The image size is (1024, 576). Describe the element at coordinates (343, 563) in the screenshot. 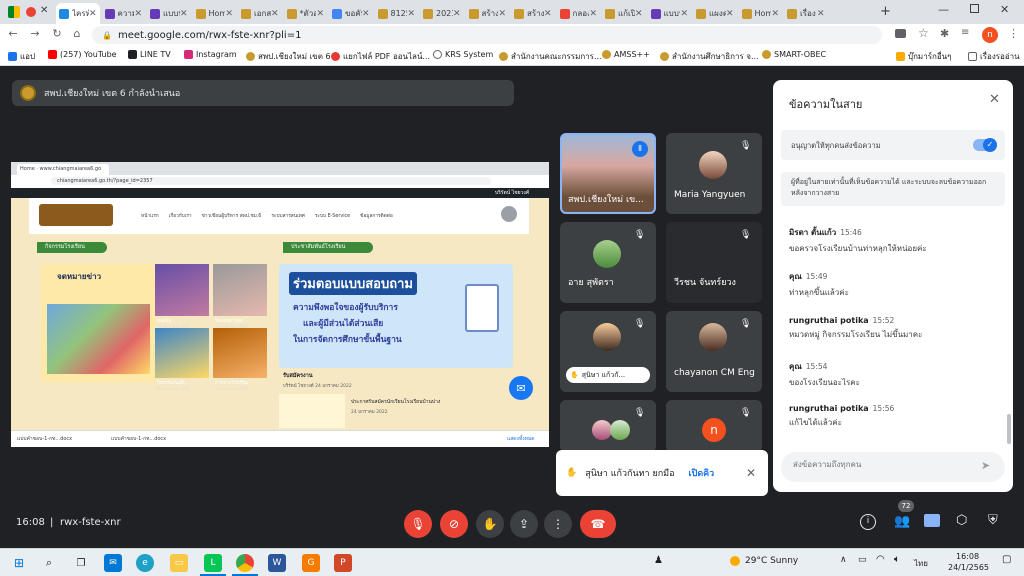

I see `powerpoint-icon: P` at that location.